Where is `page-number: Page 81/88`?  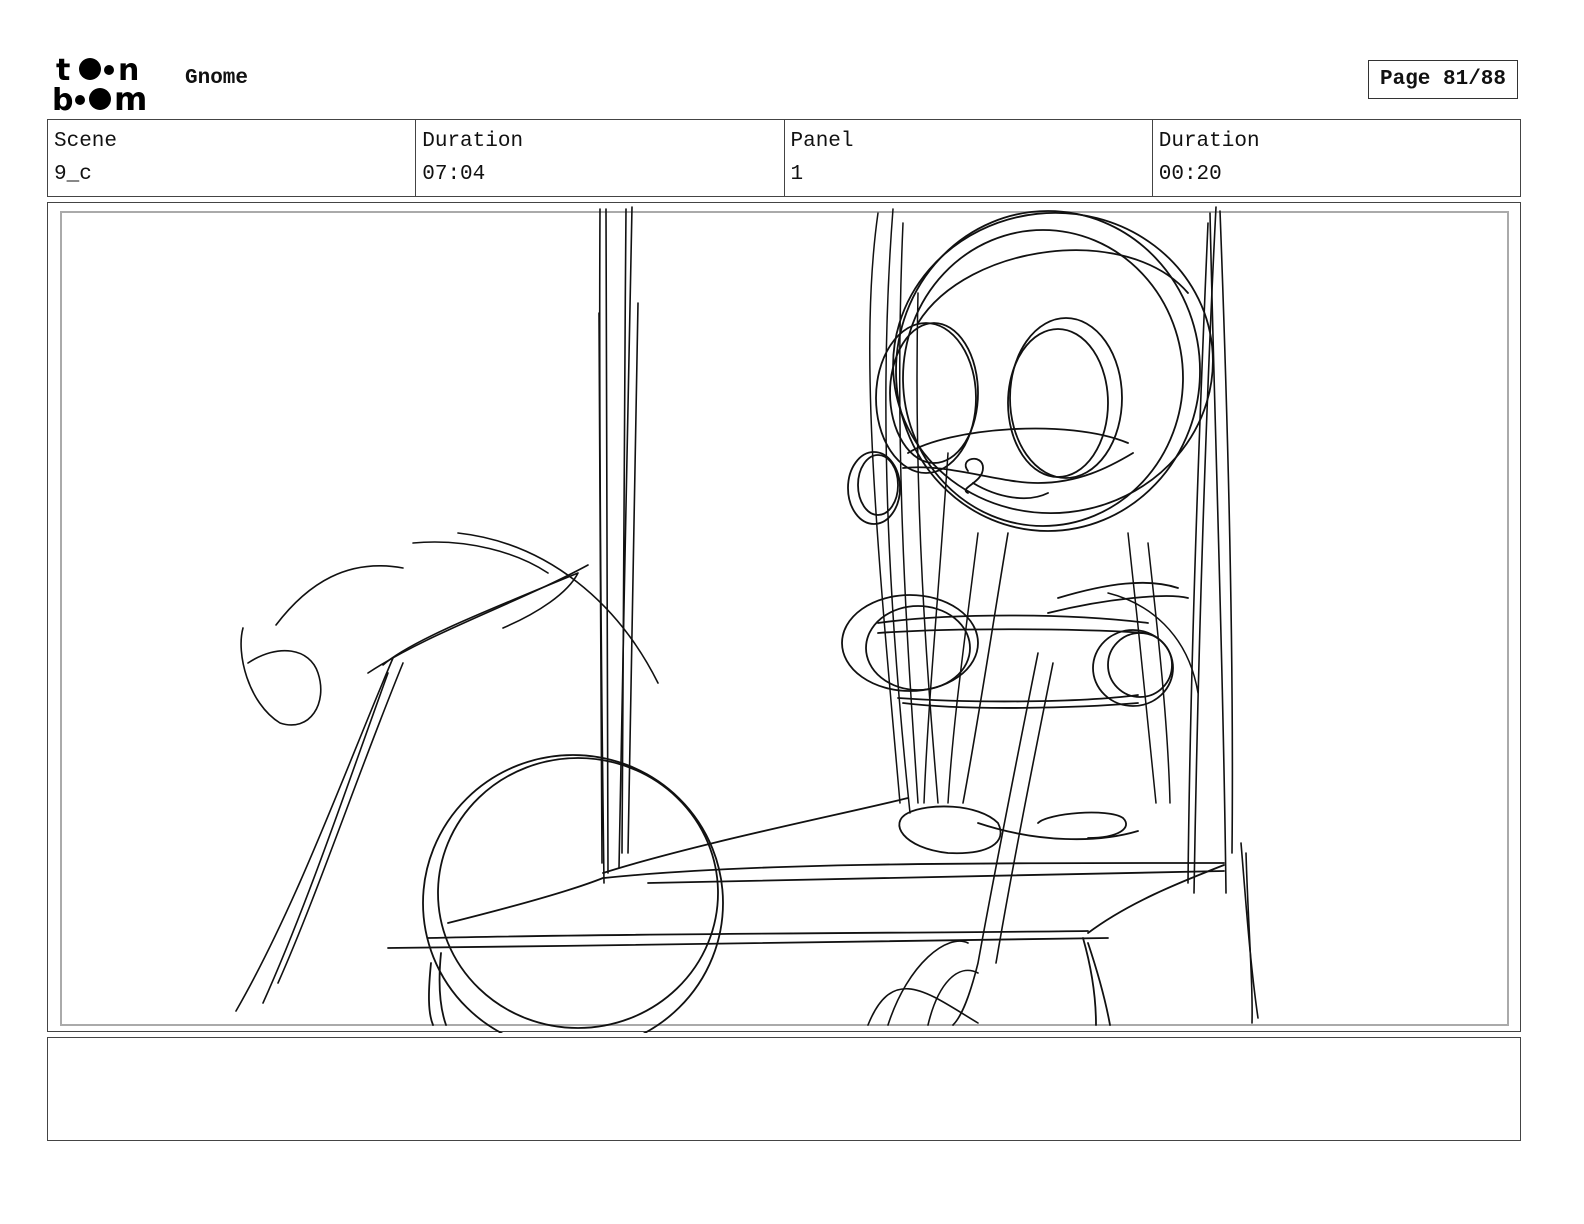
page-number: Page 81/88 is located at coordinates (1443, 79).